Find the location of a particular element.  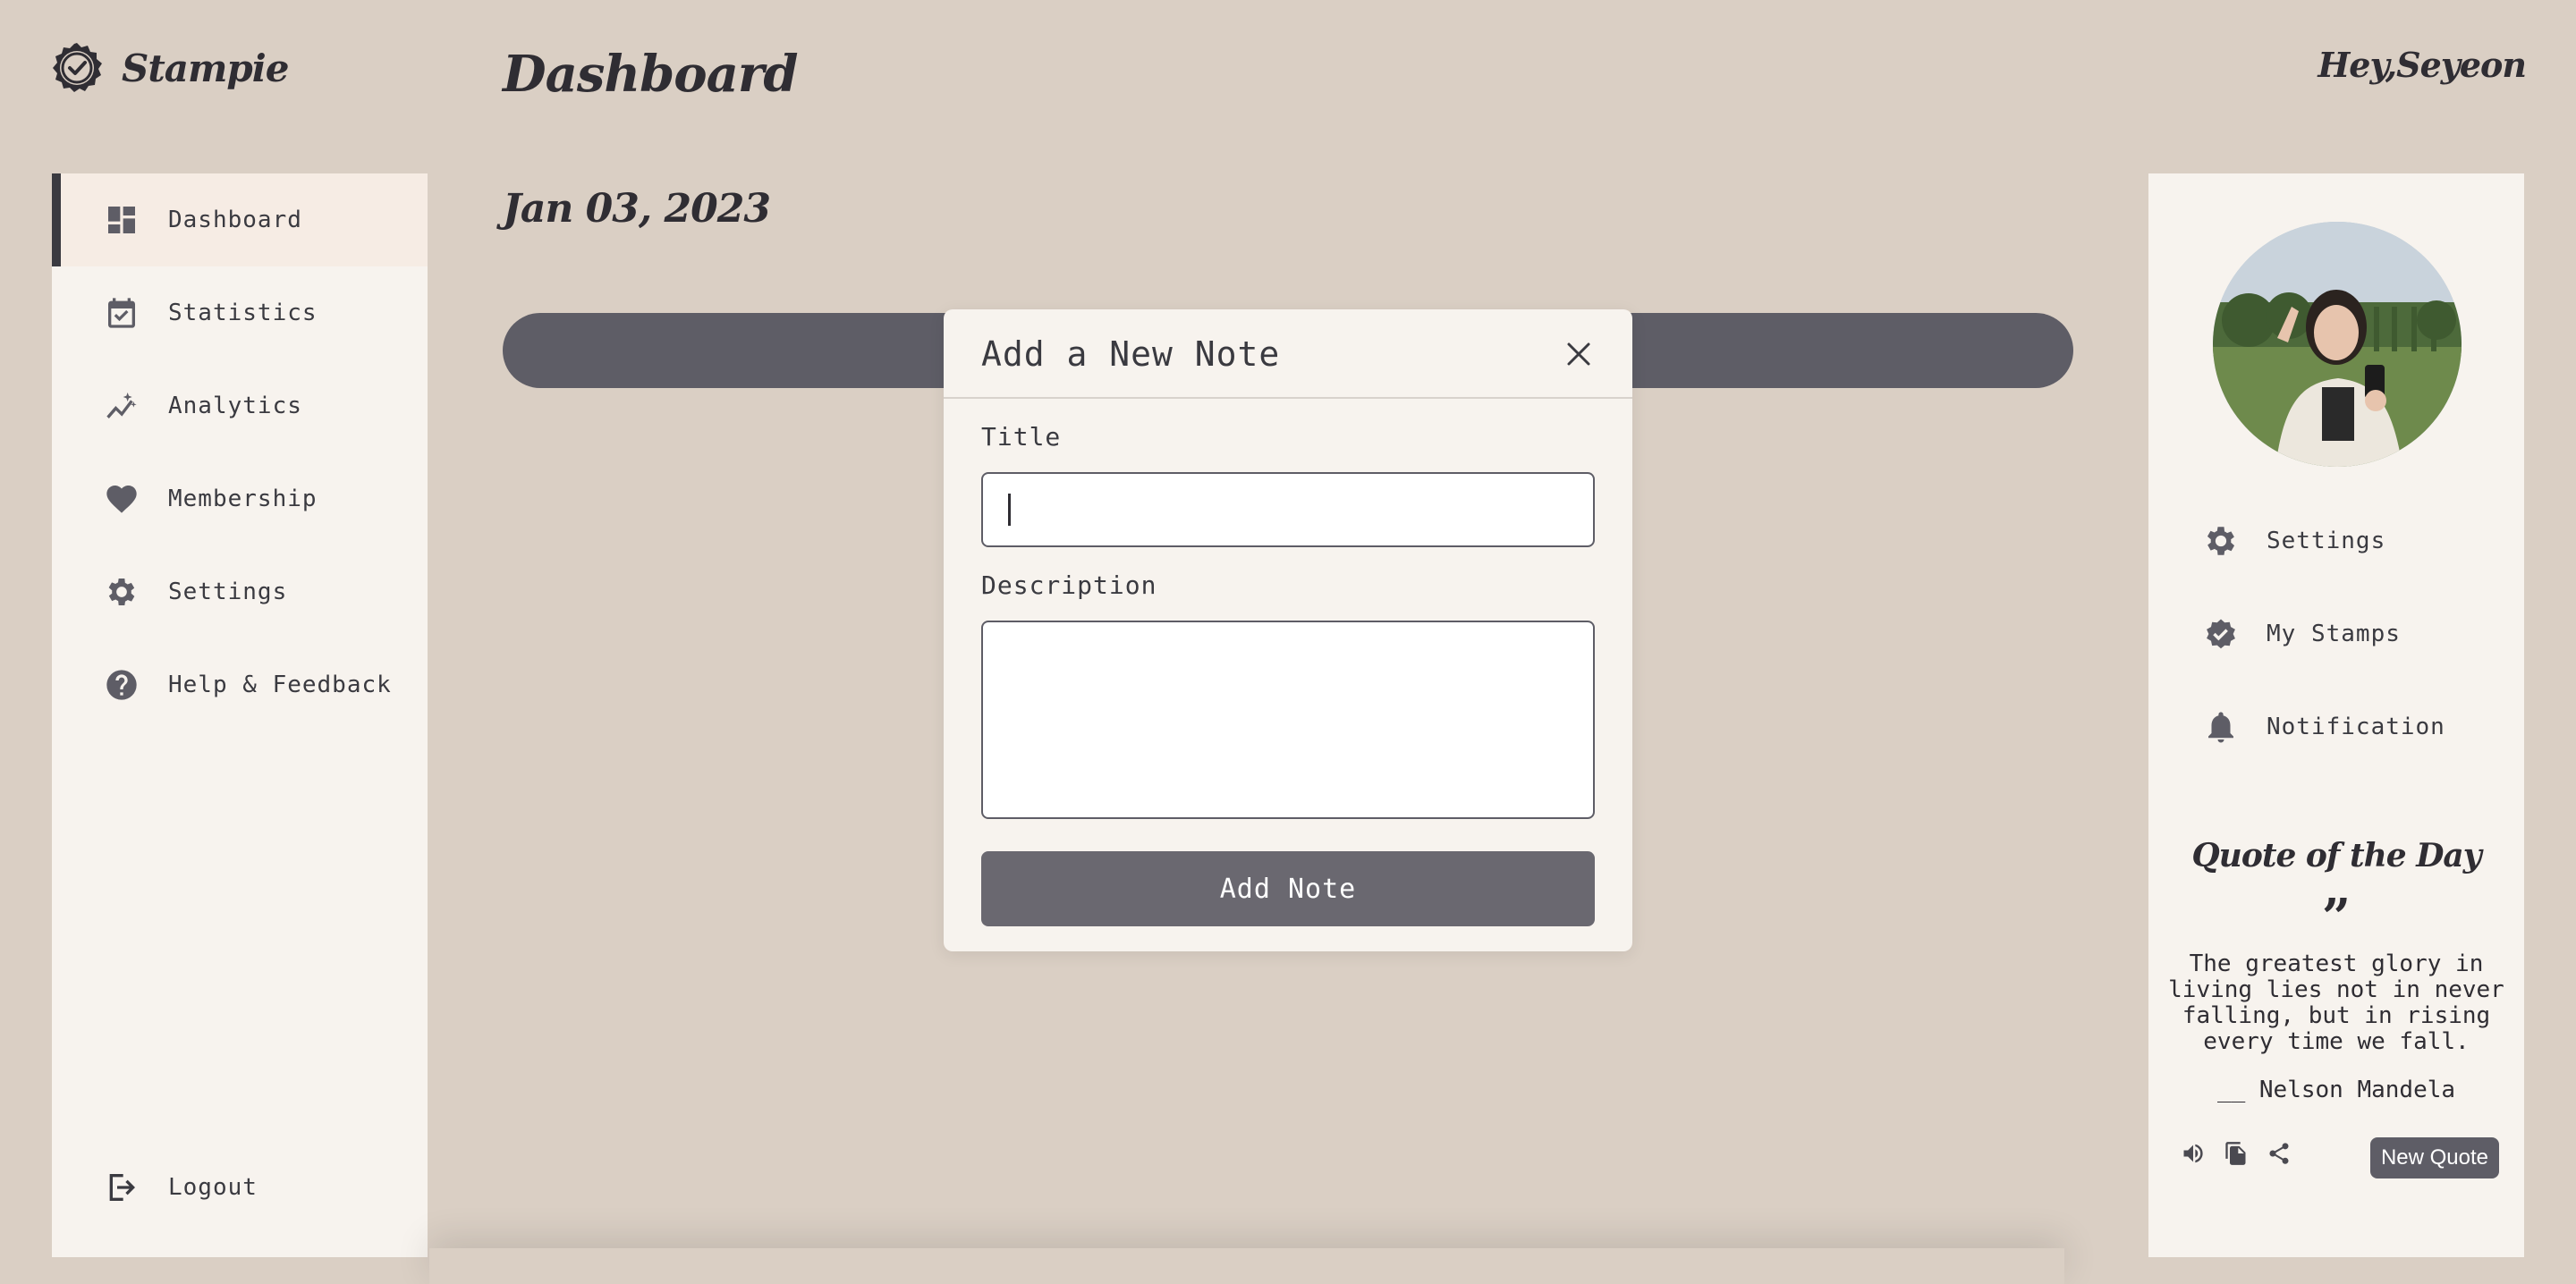

quote-author: __ Nelson Mandela is located at coordinates (2336, 1090).